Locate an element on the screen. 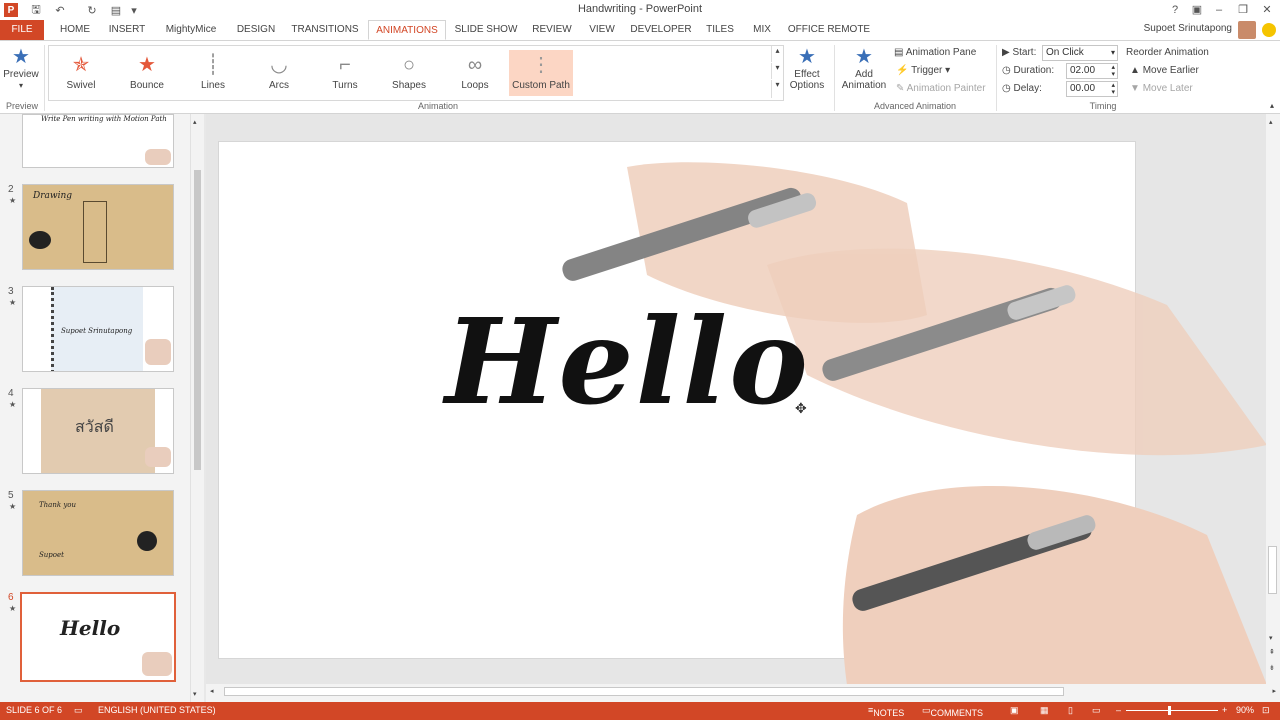 This screenshot has height=720, width=1280. vertical-scrollbar: ▴ ▾ ⇞ ⇟ is located at coordinates (1273, 399).